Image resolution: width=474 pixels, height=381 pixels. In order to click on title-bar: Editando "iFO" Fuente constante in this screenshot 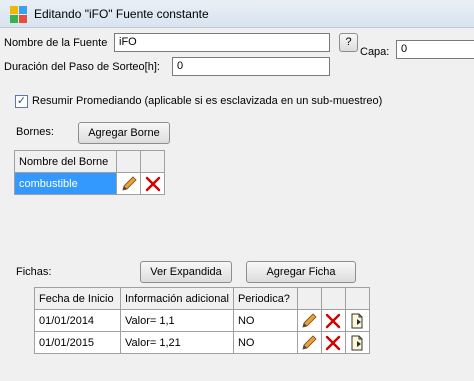, I will do `click(237, 14)`.